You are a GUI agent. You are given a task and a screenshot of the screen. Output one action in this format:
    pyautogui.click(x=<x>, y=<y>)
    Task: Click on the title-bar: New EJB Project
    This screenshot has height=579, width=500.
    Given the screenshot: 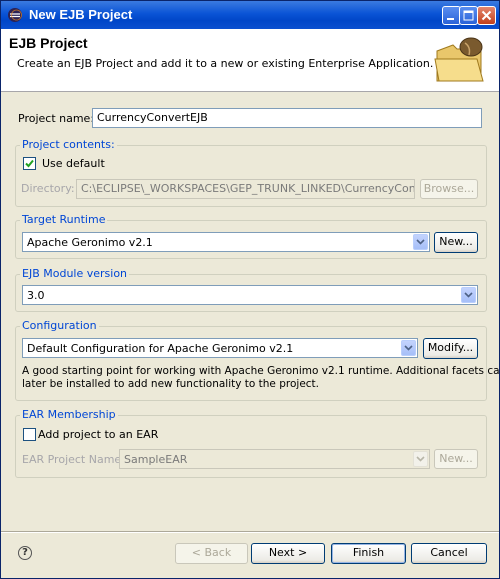 What is the action you would take?
    pyautogui.click(x=250, y=15)
    